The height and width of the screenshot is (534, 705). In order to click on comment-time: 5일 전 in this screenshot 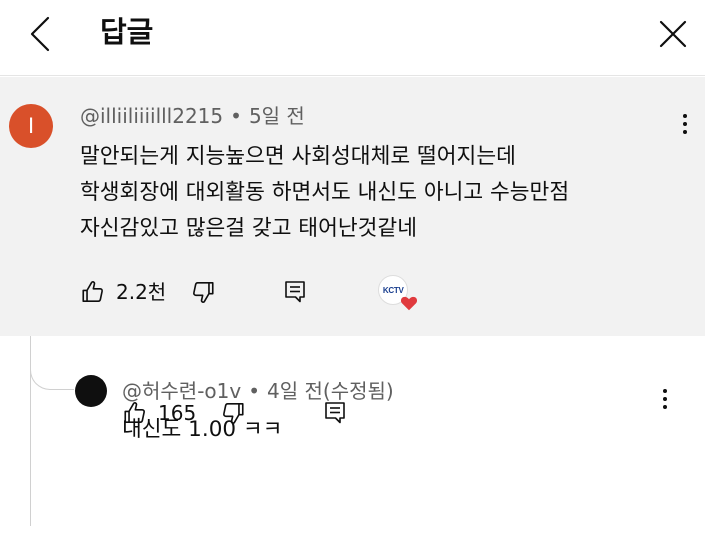, I will do `click(276, 116)`.